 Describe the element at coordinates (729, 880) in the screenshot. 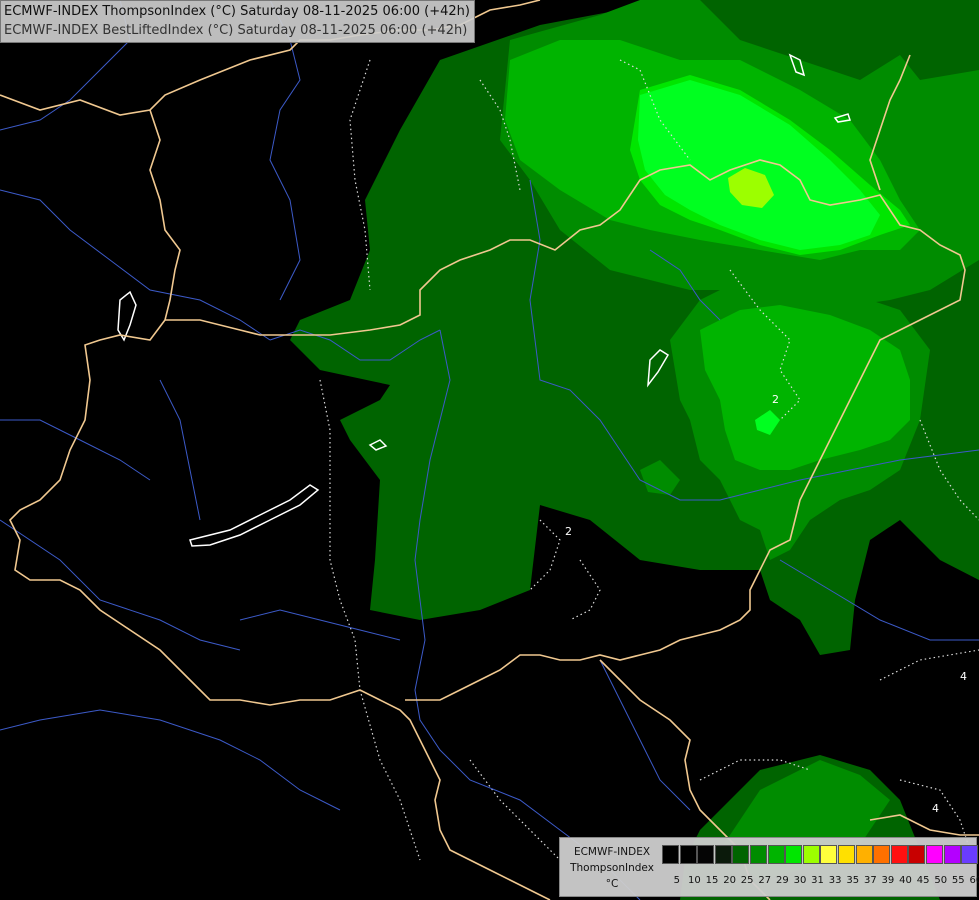

I see `legend-tick-label: 20` at that location.